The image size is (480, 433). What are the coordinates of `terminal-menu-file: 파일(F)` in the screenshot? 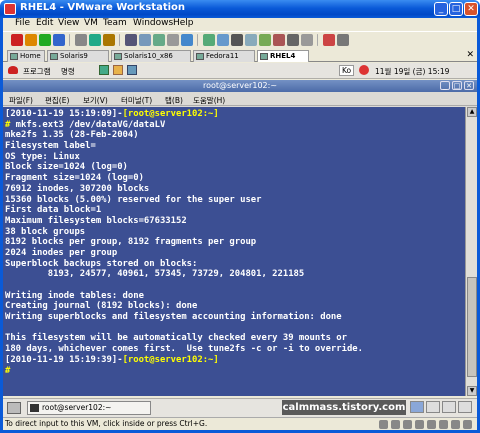 It's located at (21, 100).